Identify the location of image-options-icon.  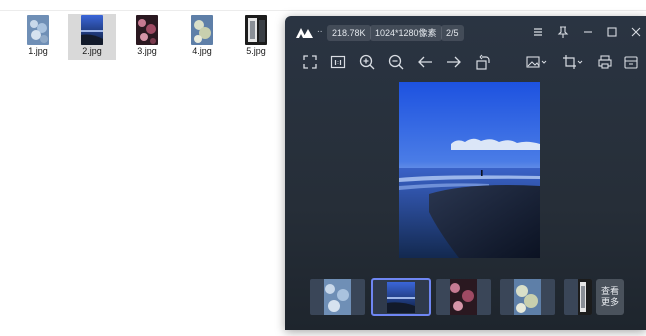
(537, 62).